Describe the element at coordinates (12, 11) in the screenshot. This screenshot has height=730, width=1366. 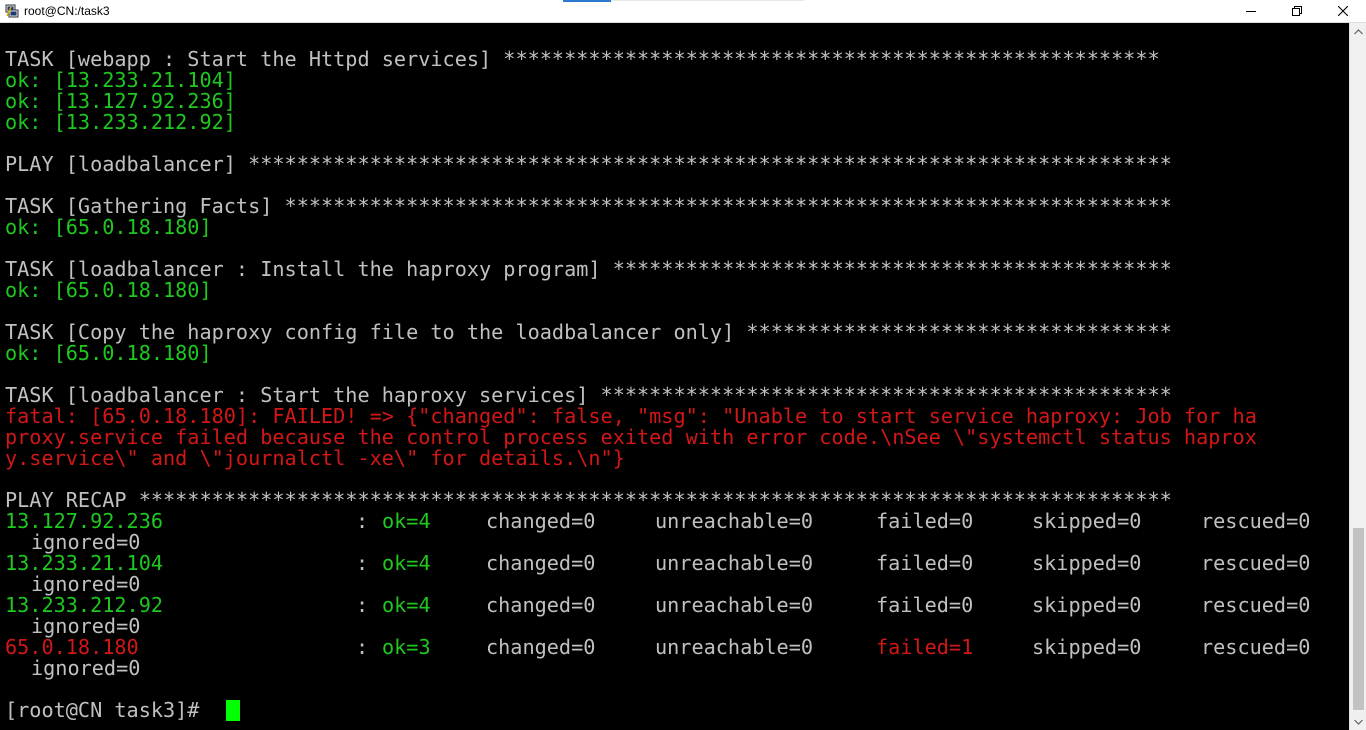
I see `putty-terminal-icon` at that location.